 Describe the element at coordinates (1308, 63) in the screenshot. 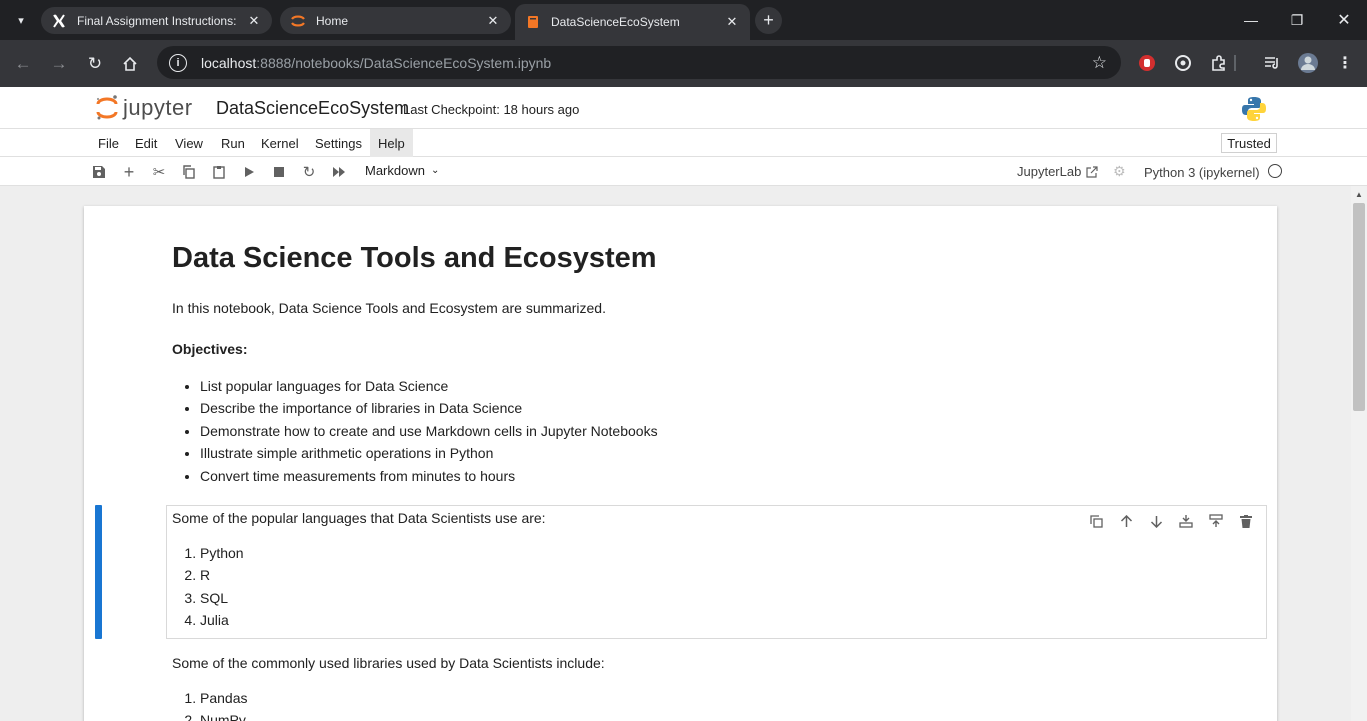

I see `avatar` at that location.